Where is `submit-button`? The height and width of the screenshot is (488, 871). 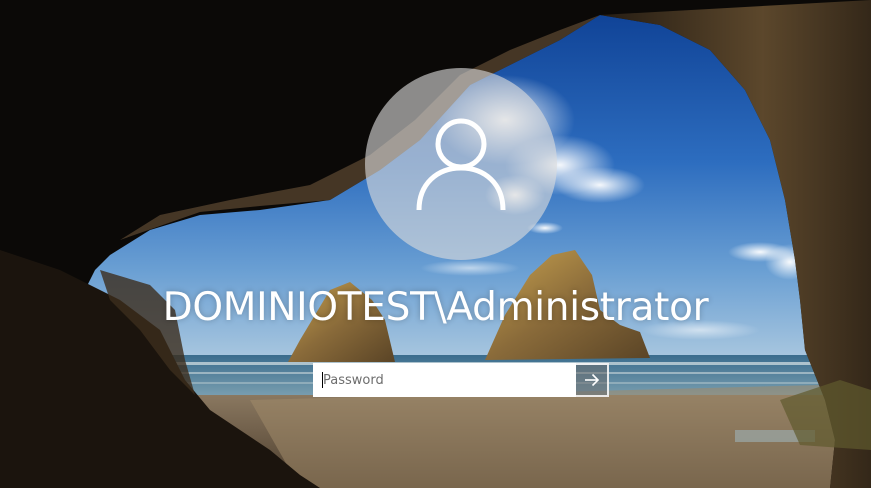 submit-button is located at coordinates (592, 380).